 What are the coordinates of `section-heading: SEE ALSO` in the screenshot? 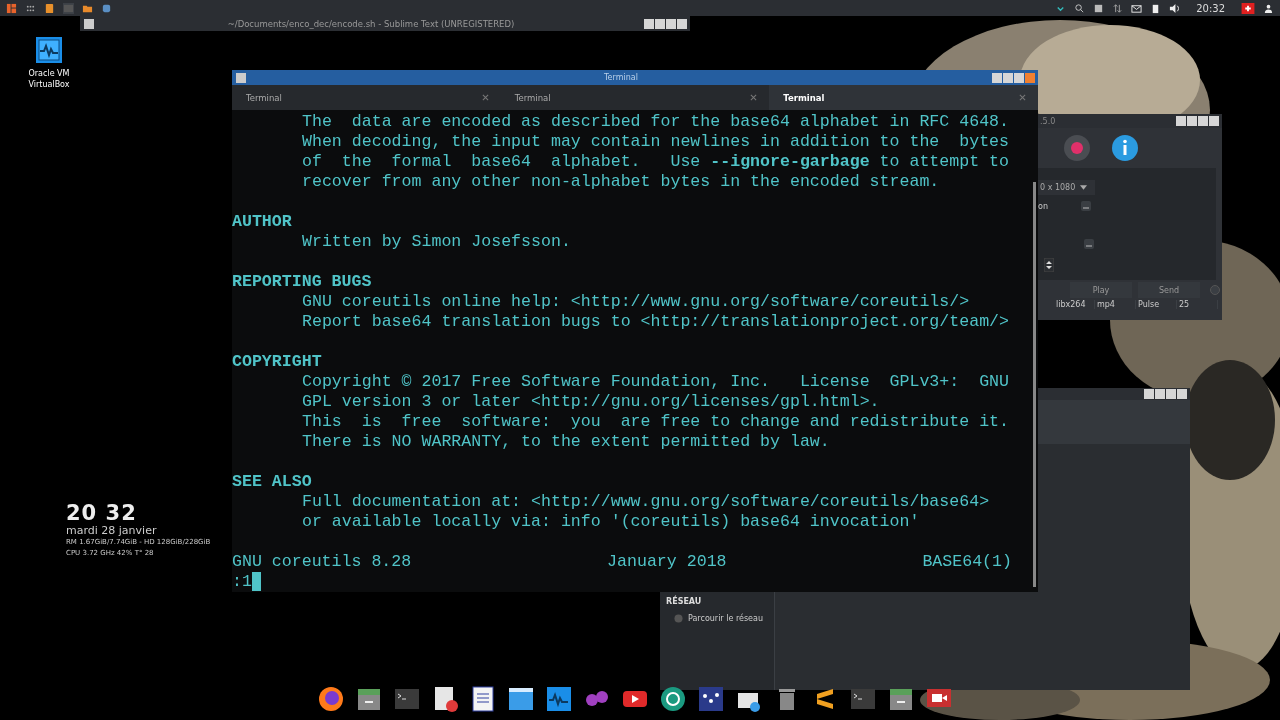 It's located at (272, 482).